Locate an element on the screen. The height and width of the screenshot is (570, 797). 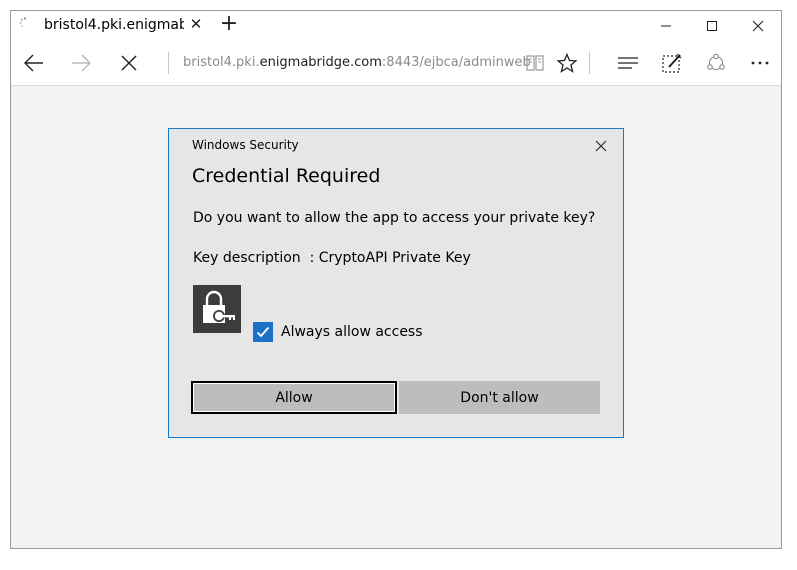
web-note-icon is located at coordinates (672, 63).